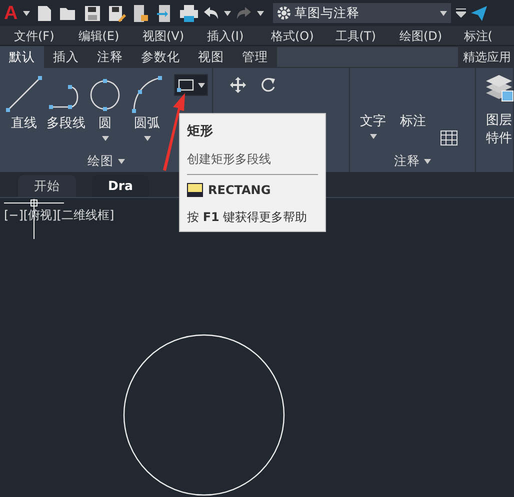 This screenshot has height=497, width=514. I want to click on command-name: RECTANG, so click(239, 190).